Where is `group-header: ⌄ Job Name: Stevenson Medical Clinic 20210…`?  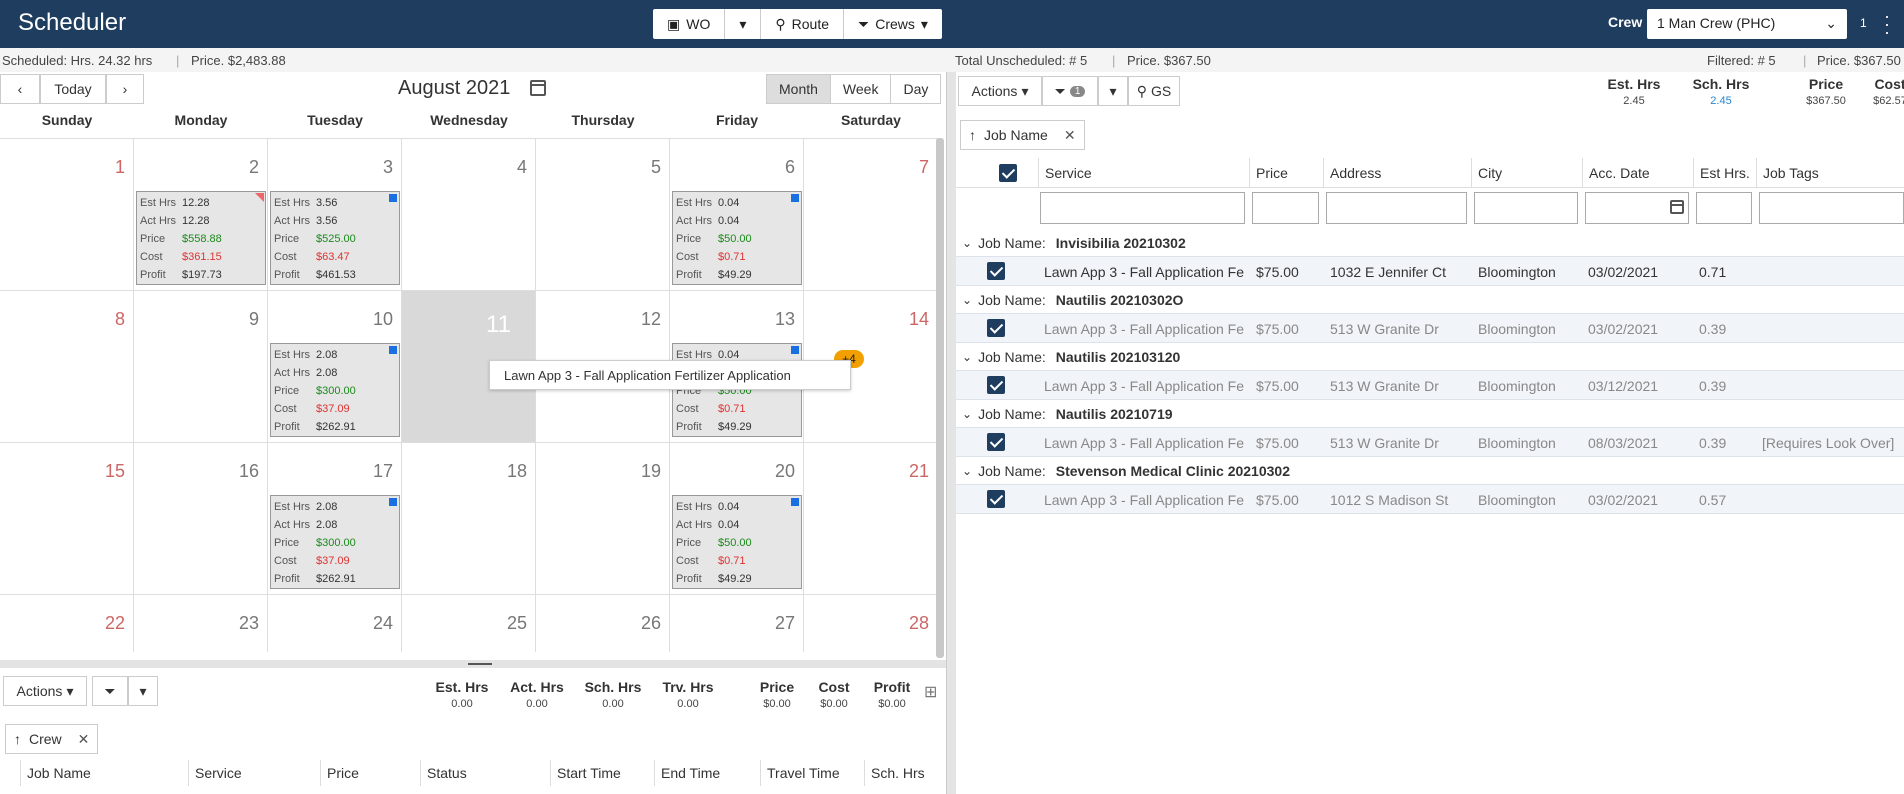 group-header: ⌄ Job Name: Stevenson Medical Clinic 20210… is located at coordinates (1430, 471).